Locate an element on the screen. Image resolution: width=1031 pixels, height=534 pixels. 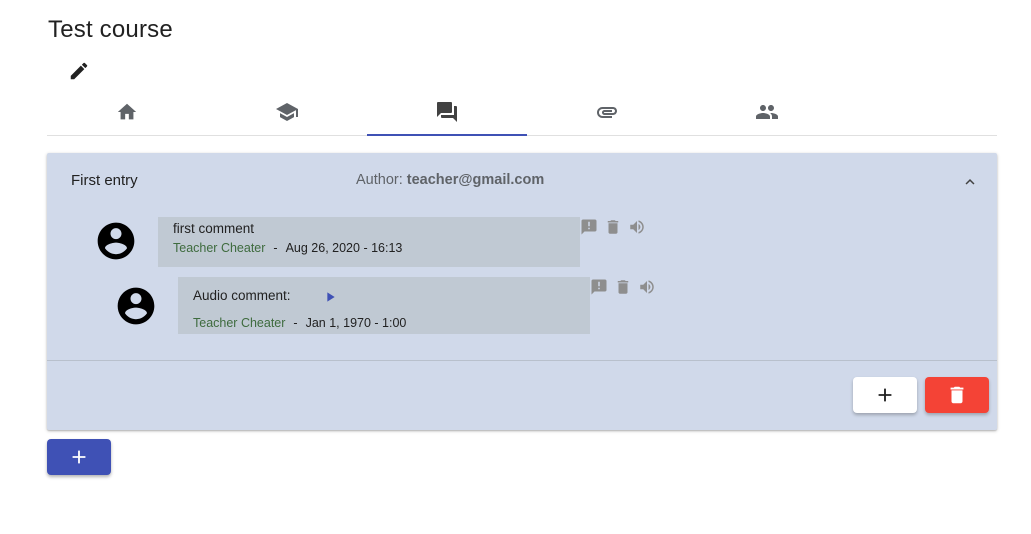
add-comment-button is located at coordinates (885, 395).